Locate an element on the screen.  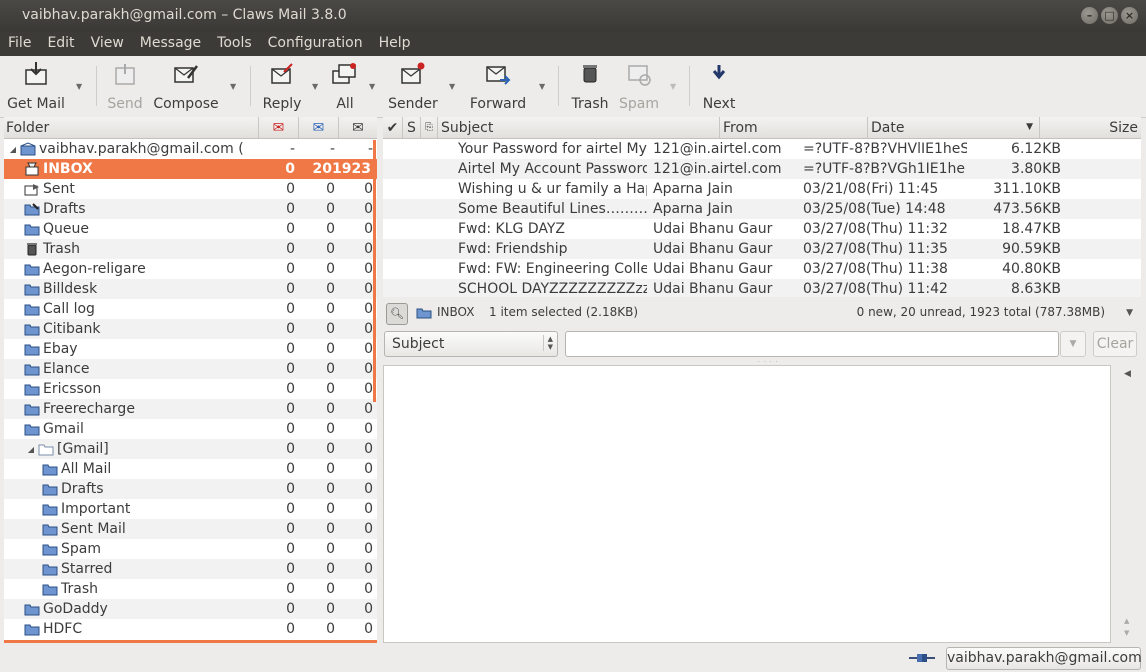
folder-unread-count: 0 is located at coordinates (330, 389).